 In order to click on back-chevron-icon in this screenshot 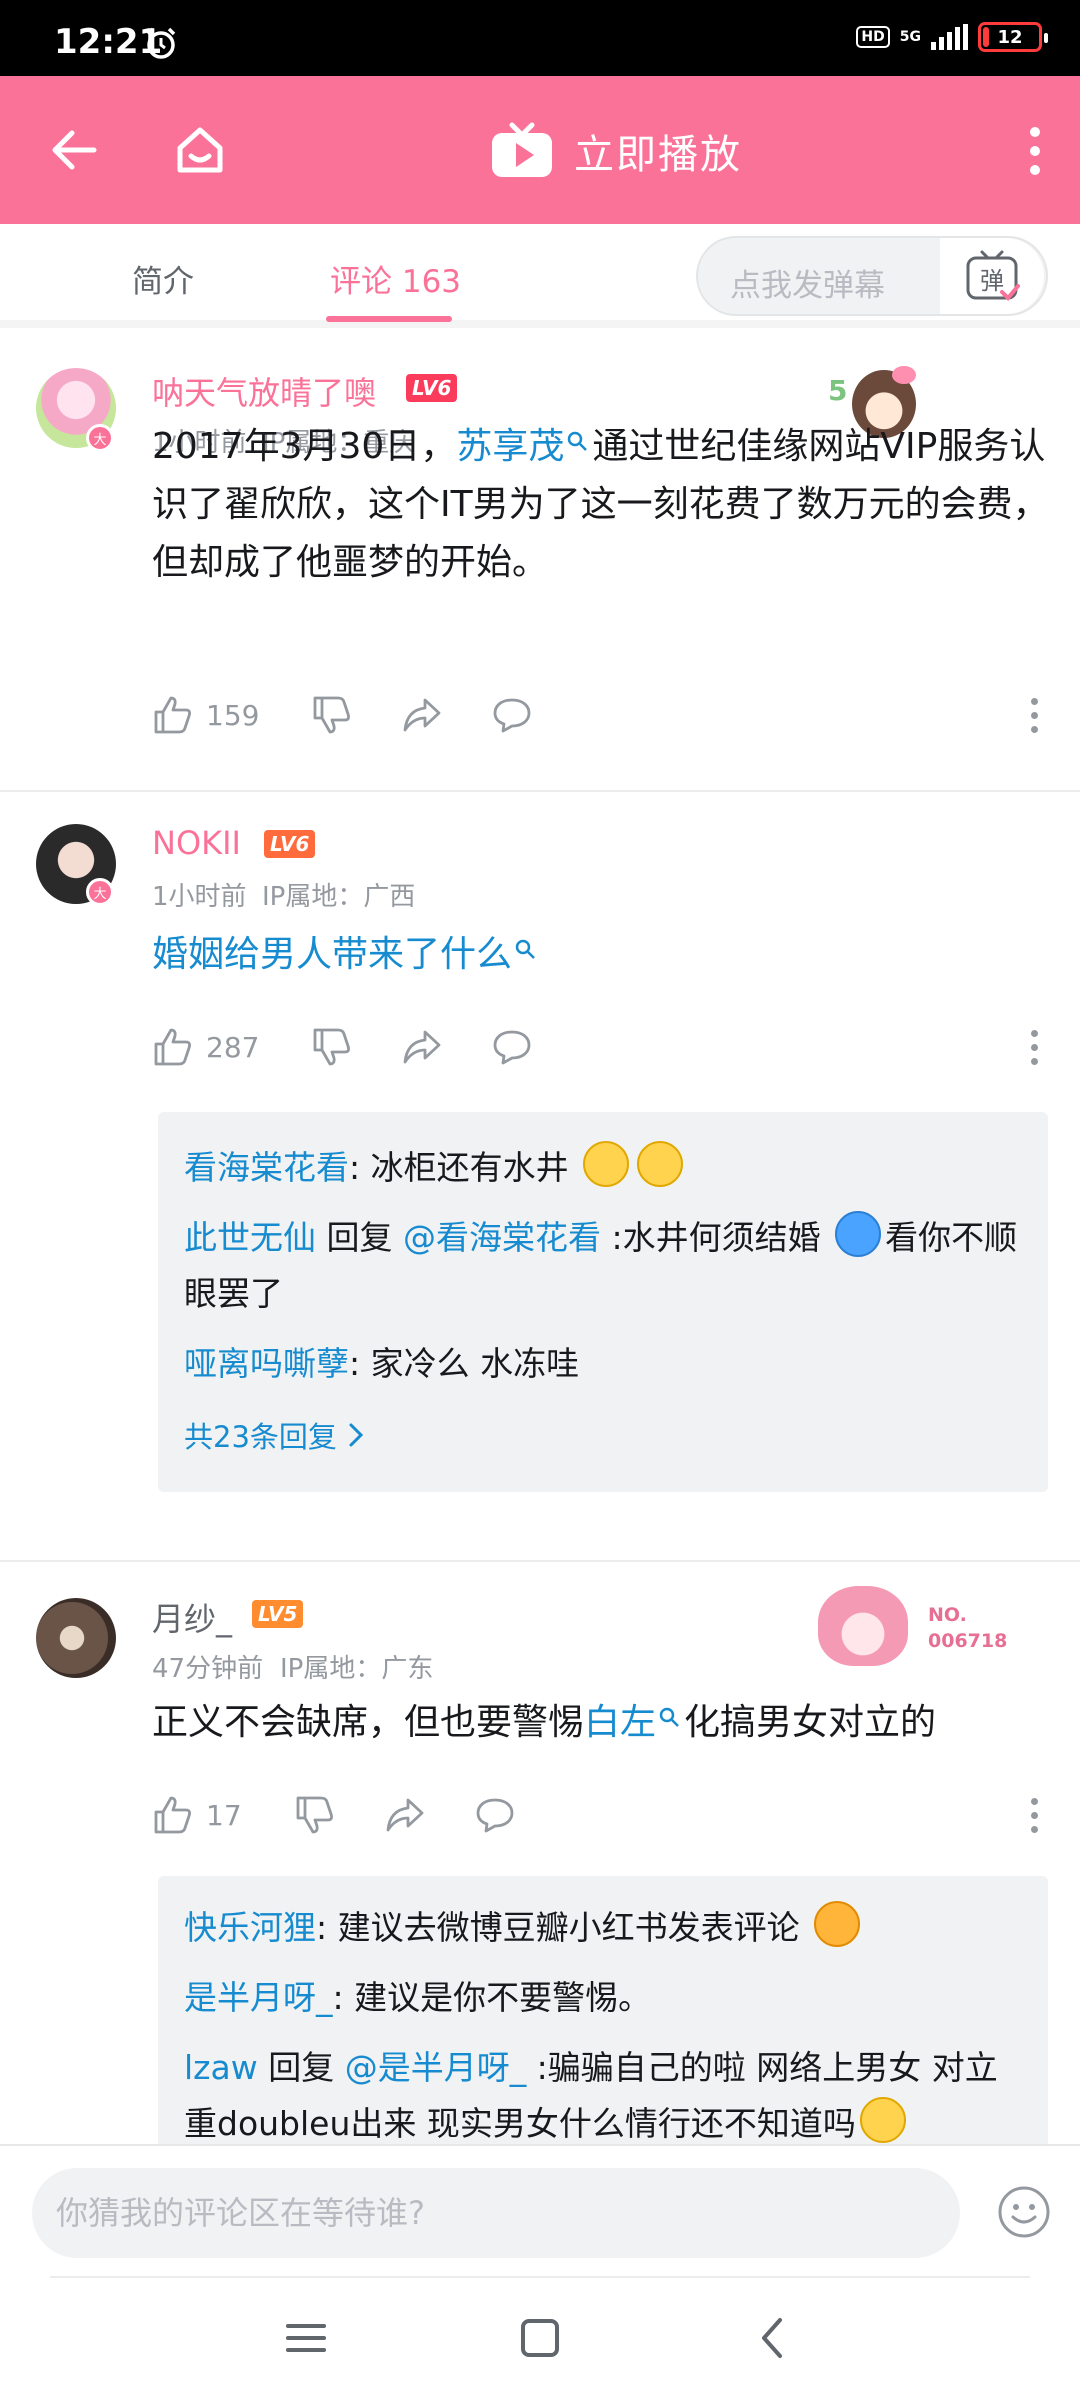, I will do `click(774, 2338)`.